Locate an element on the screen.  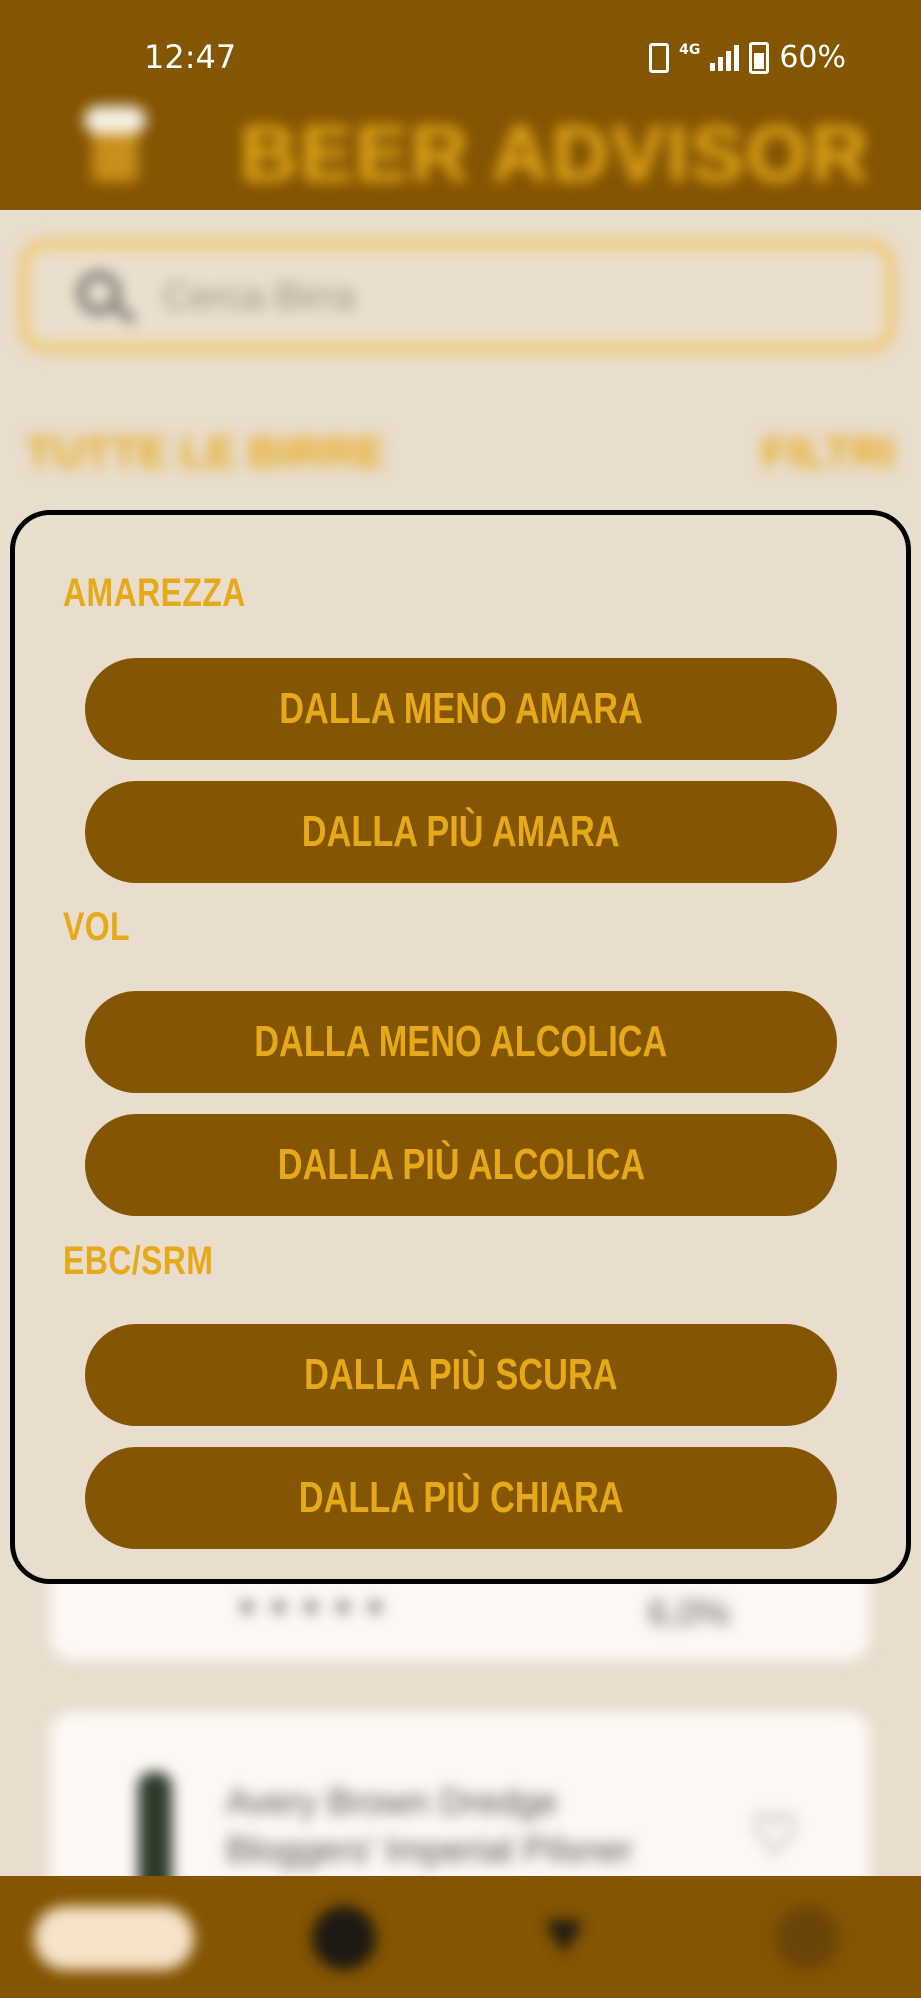
rating-stars is located at coordinates (311, 1607).